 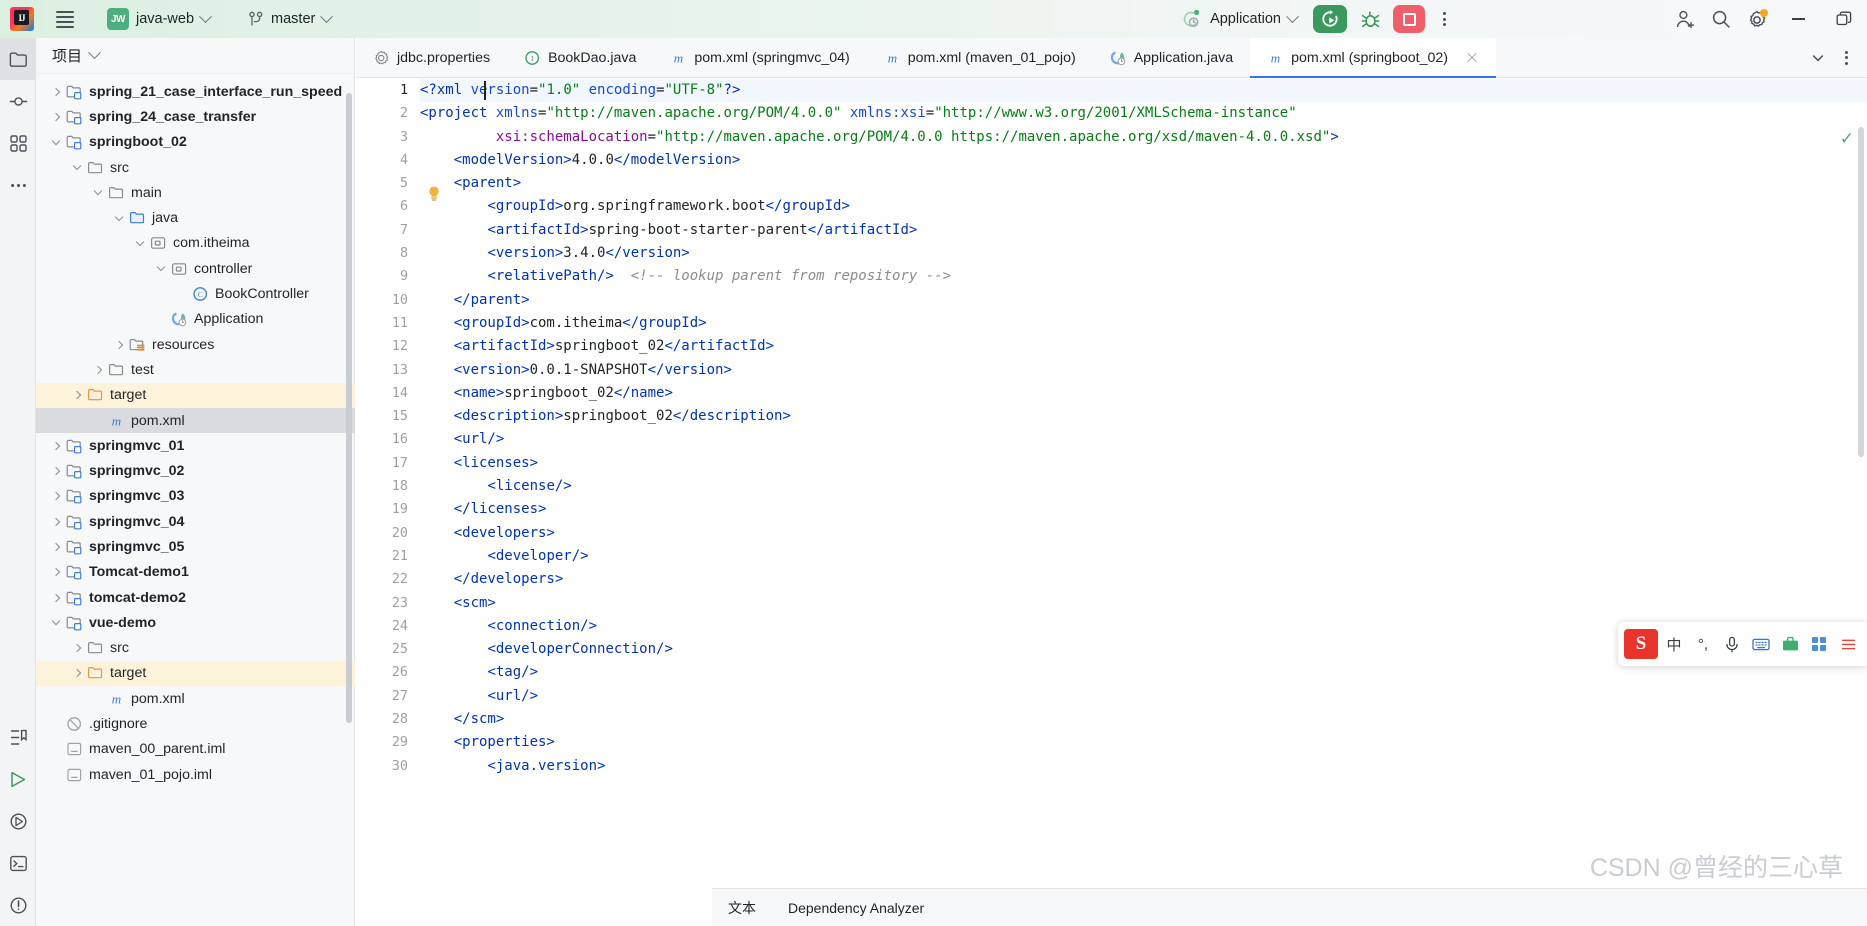 I want to click on close-icon, so click(x=1472, y=58).